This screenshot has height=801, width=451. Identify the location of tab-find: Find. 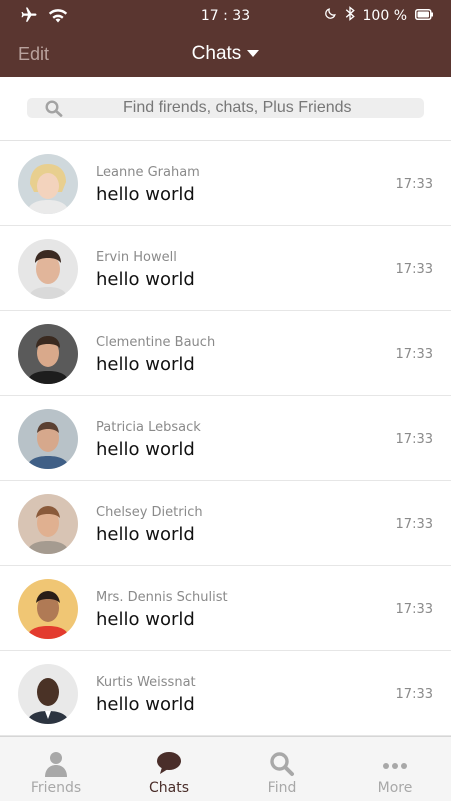
(282, 769).